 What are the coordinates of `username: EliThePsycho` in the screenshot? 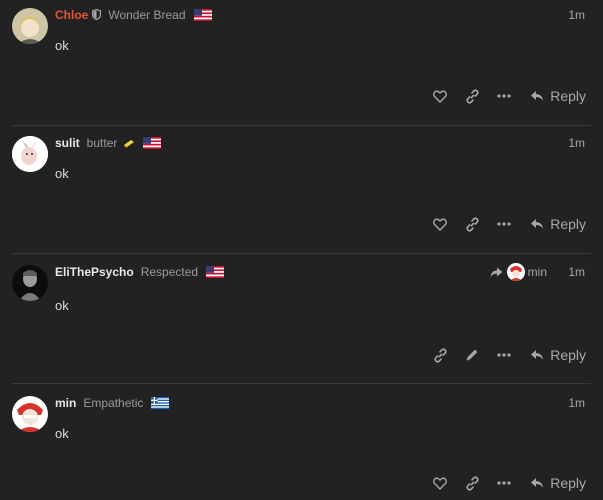 It's located at (94, 272).